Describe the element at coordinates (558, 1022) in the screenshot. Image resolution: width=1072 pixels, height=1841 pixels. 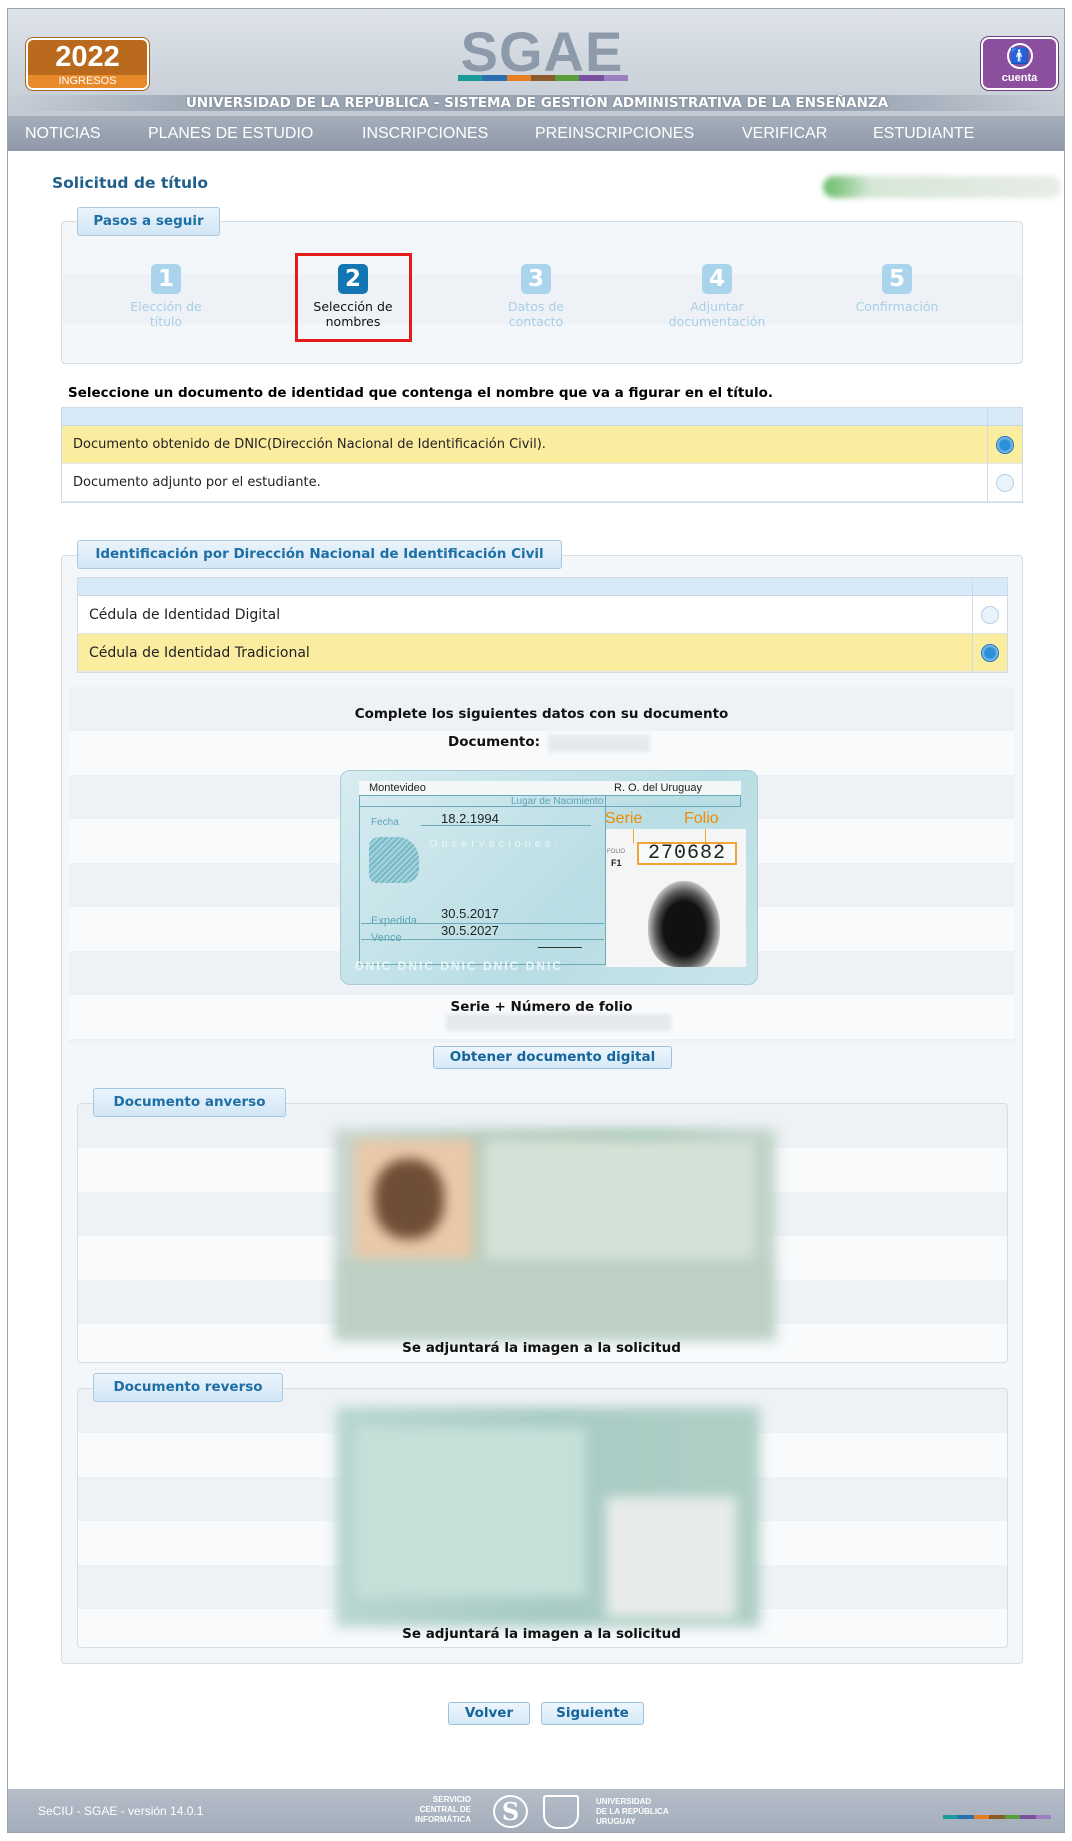
I see `serie-folio-input` at that location.